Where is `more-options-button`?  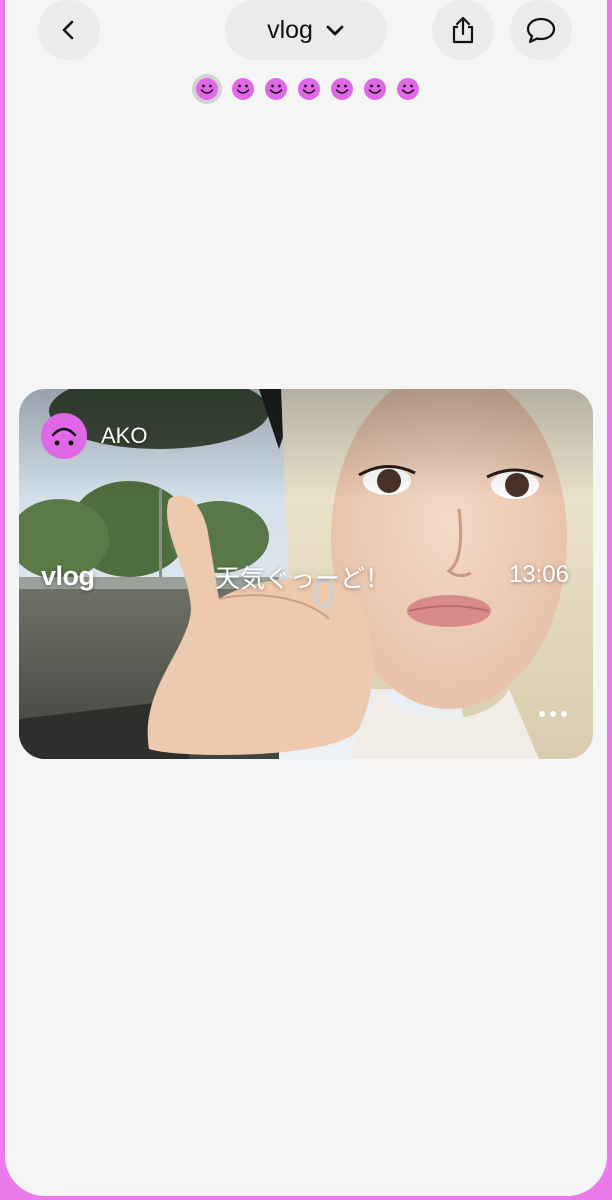
more-options-button is located at coordinates (553, 714).